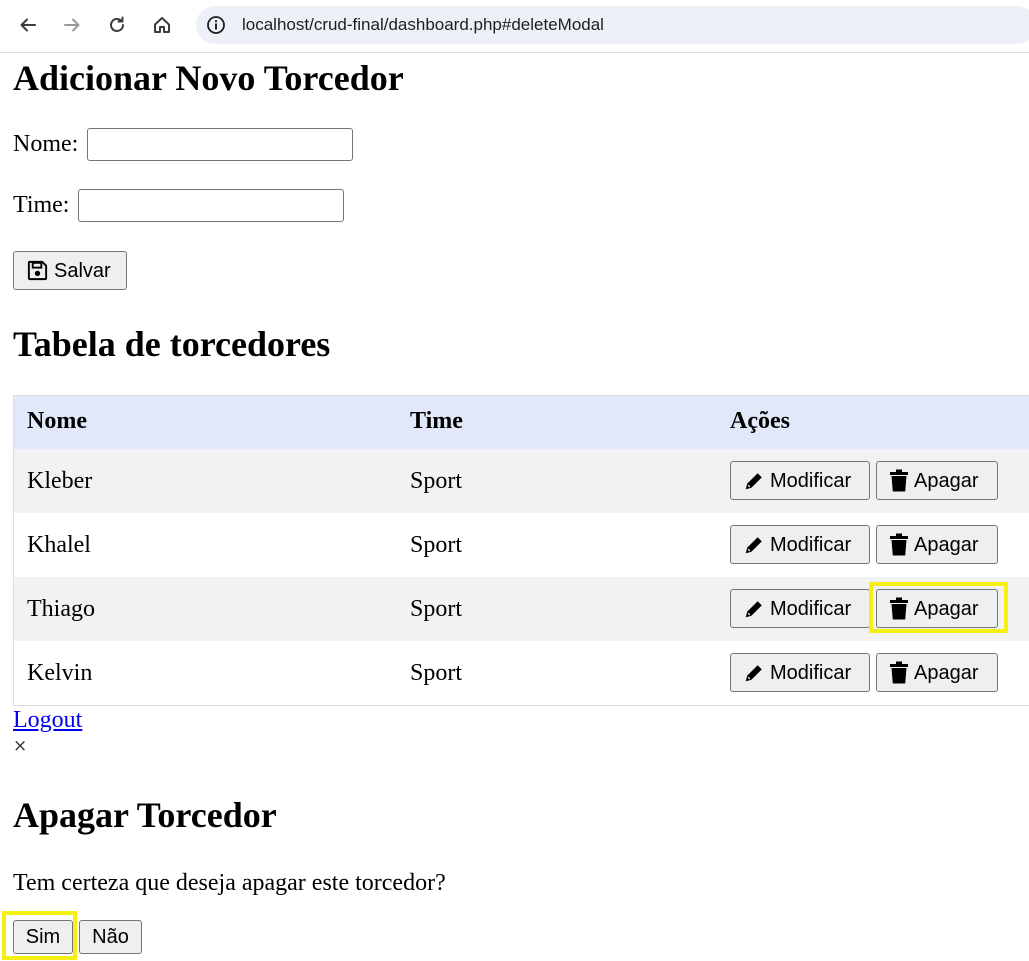 This screenshot has width=1029, height=961. Describe the element at coordinates (57, 421) in the screenshot. I see `column-header-nome: Nome` at that location.